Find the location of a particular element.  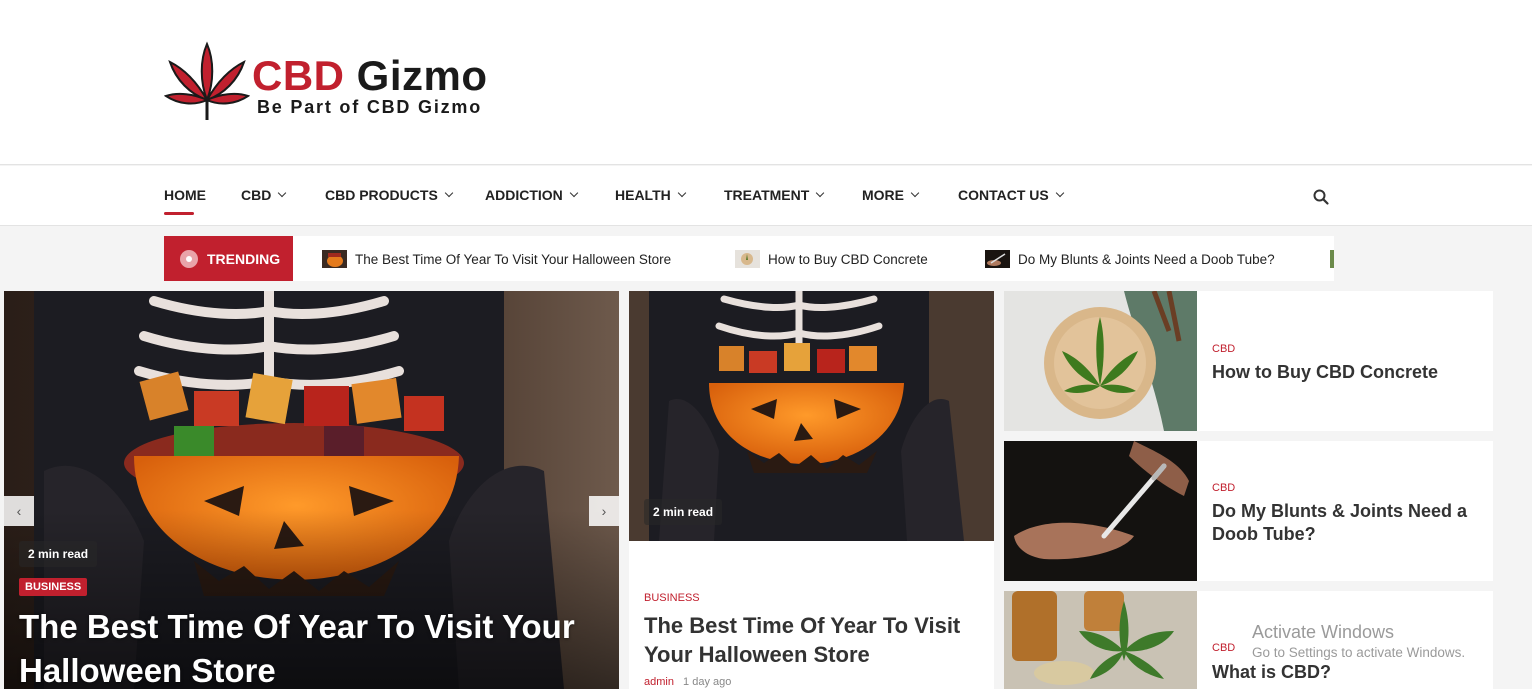

post-meta: admin 1 day ago is located at coordinates (687, 682).